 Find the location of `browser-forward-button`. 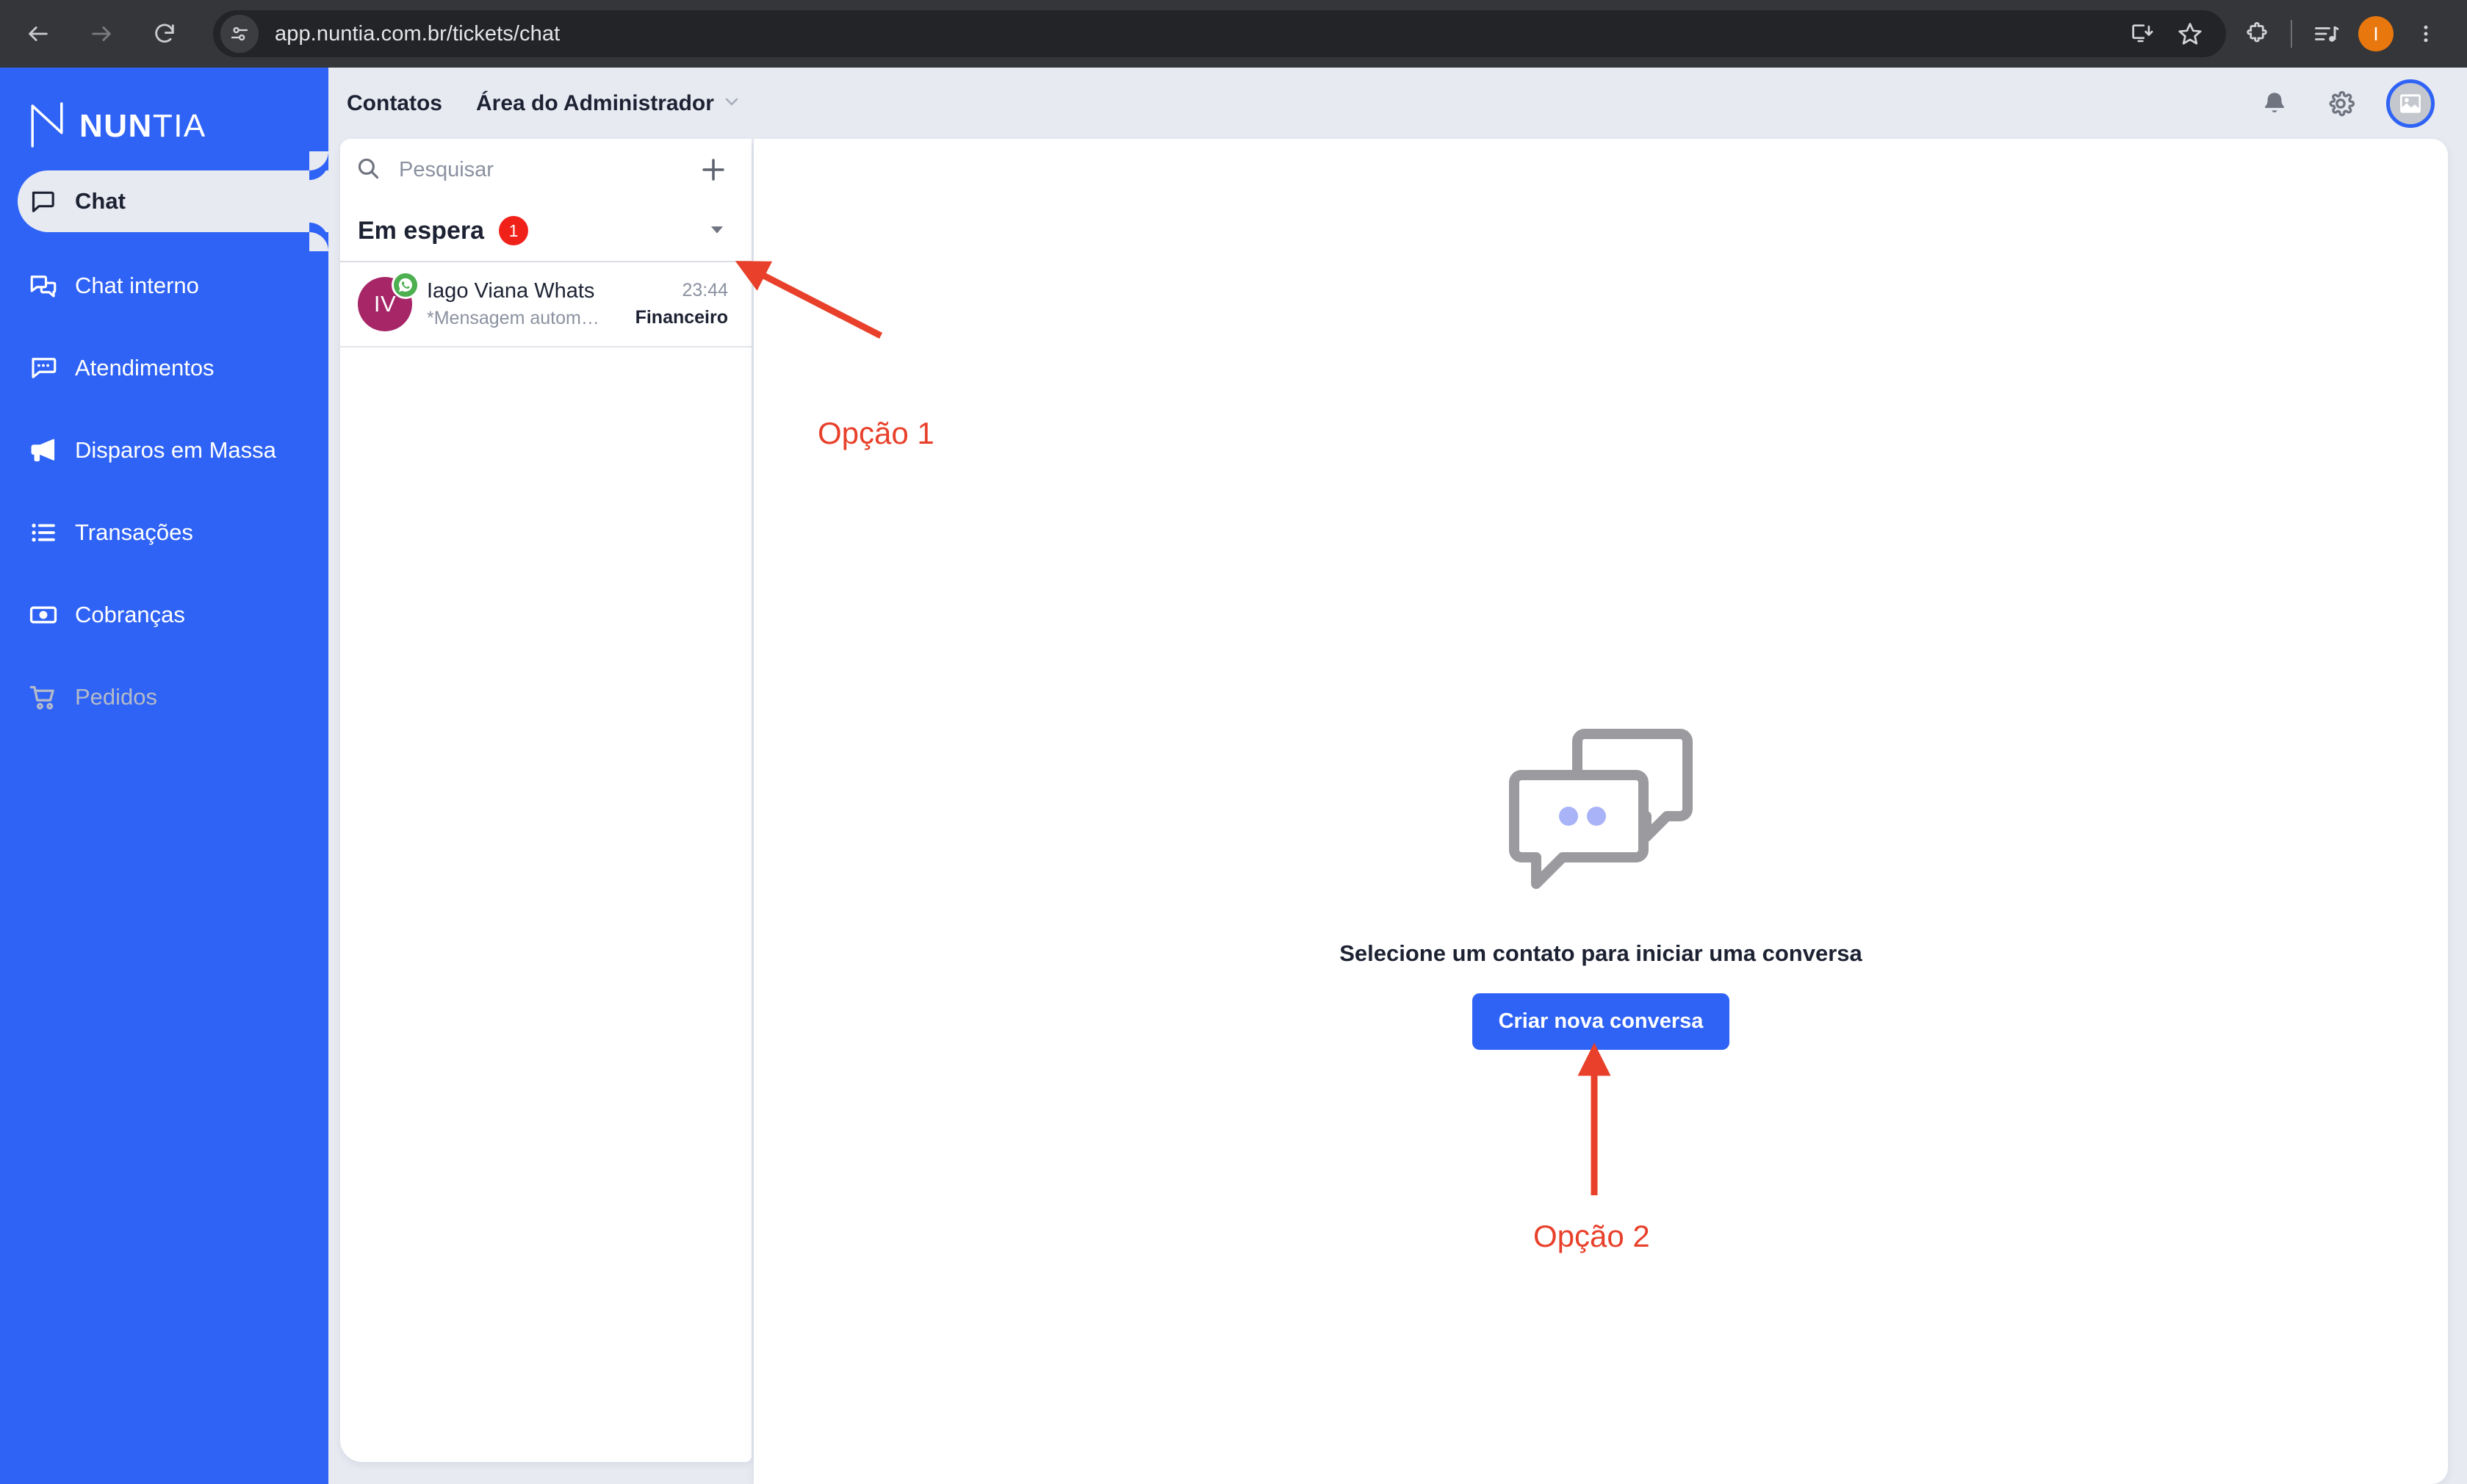

browser-forward-button is located at coordinates (101, 34).